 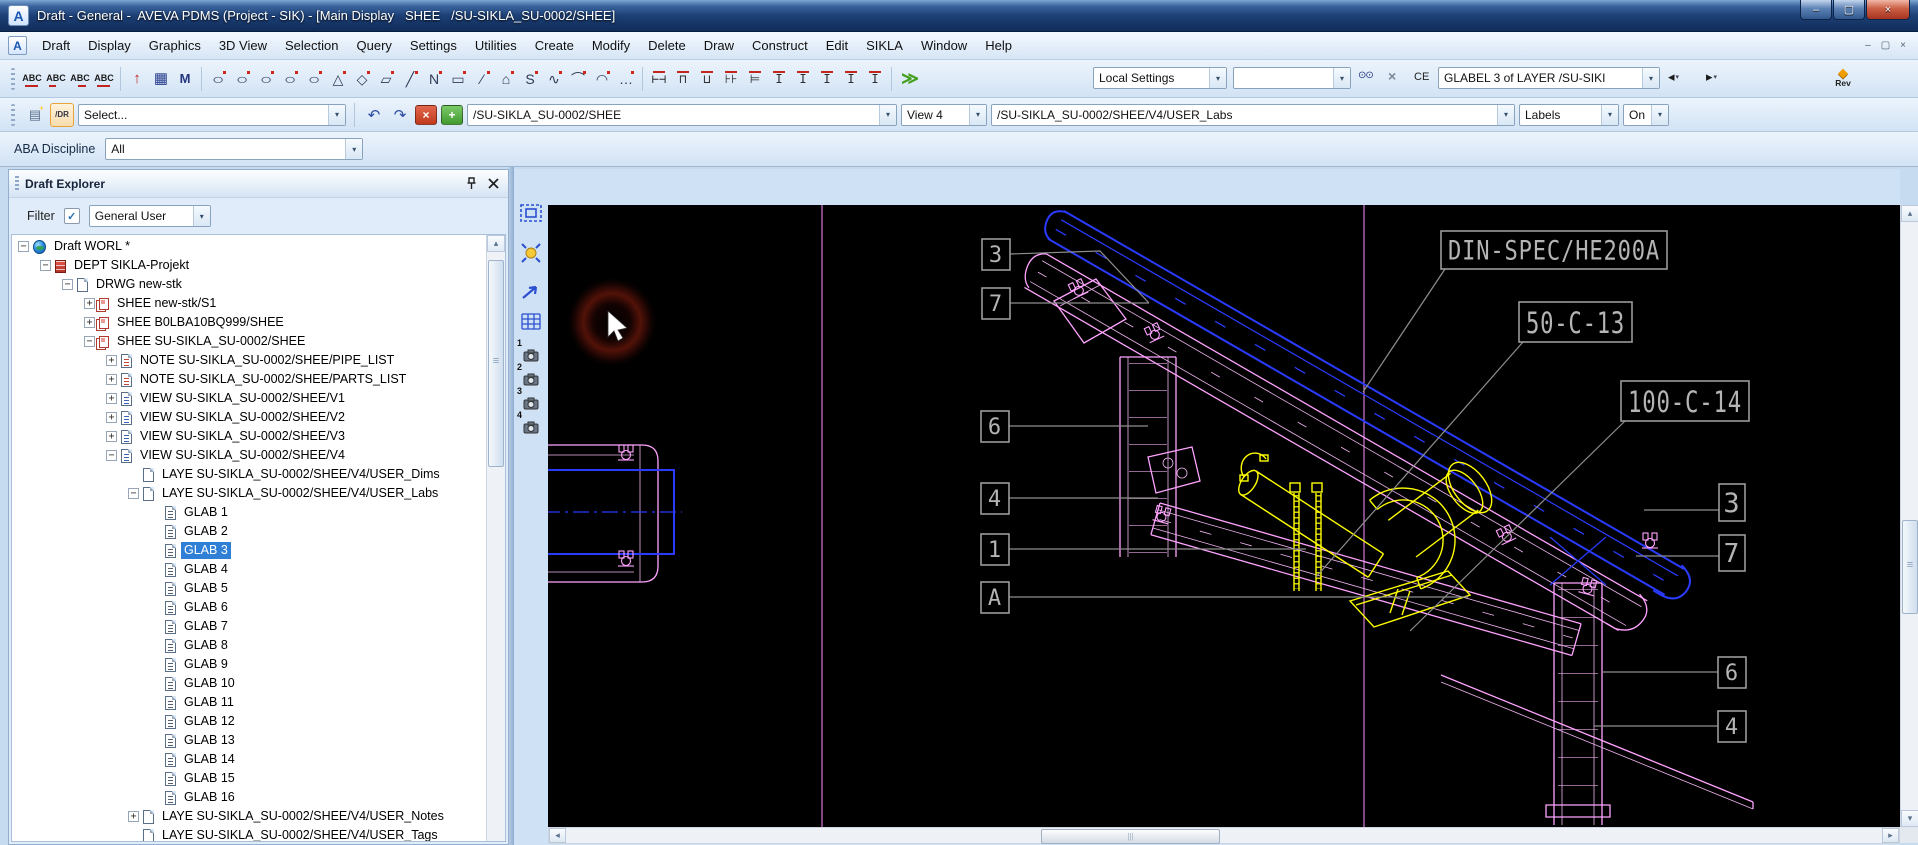 What do you see at coordinates (56, 79) in the screenshot?
I see `annotate-abc-line-icon: ABC` at bounding box center [56, 79].